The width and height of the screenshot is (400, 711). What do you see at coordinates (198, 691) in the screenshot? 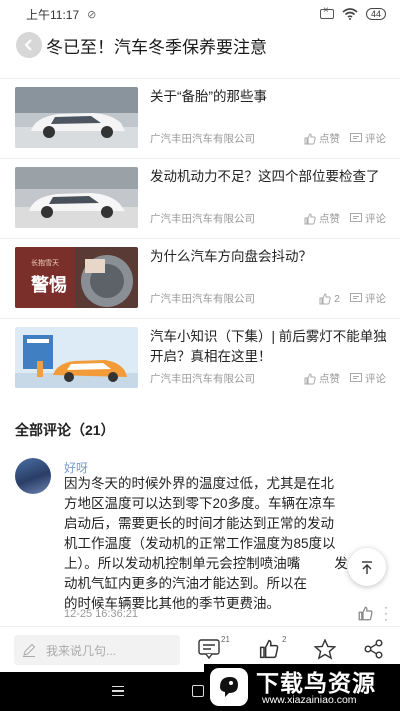
I see `home-icon` at bounding box center [198, 691].